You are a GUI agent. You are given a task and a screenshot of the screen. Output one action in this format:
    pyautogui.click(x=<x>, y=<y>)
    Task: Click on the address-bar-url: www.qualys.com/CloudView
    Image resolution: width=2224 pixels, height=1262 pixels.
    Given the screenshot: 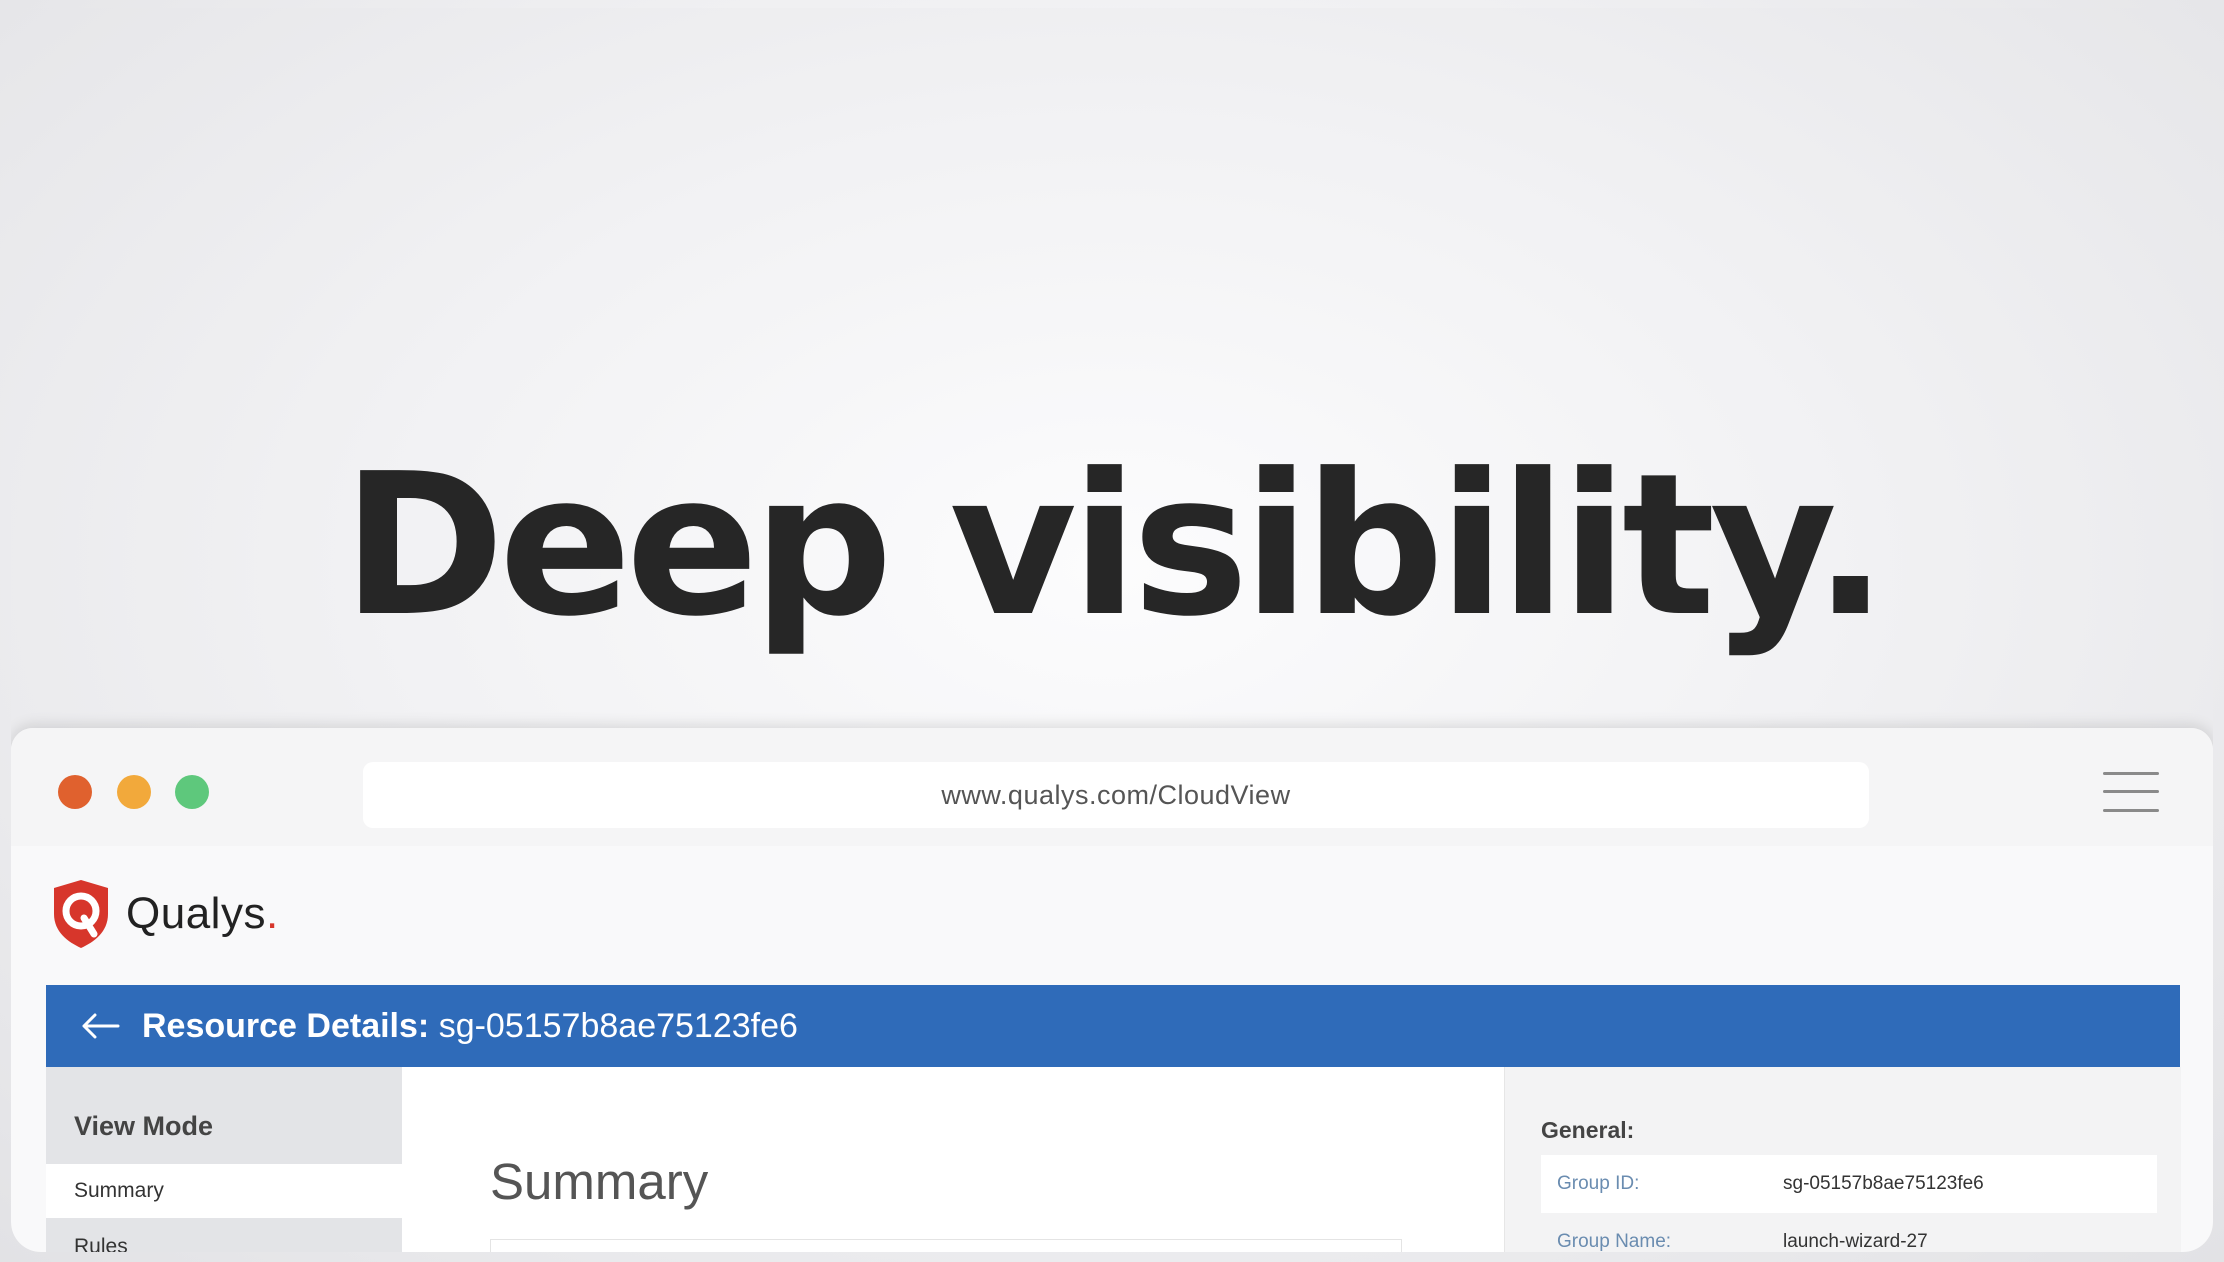 What is the action you would take?
    pyautogui.click(x=1116, y=794)
    